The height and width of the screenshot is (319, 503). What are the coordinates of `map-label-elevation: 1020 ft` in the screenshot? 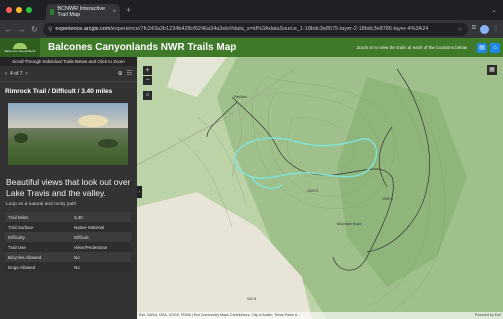 It's located at (312, 191).